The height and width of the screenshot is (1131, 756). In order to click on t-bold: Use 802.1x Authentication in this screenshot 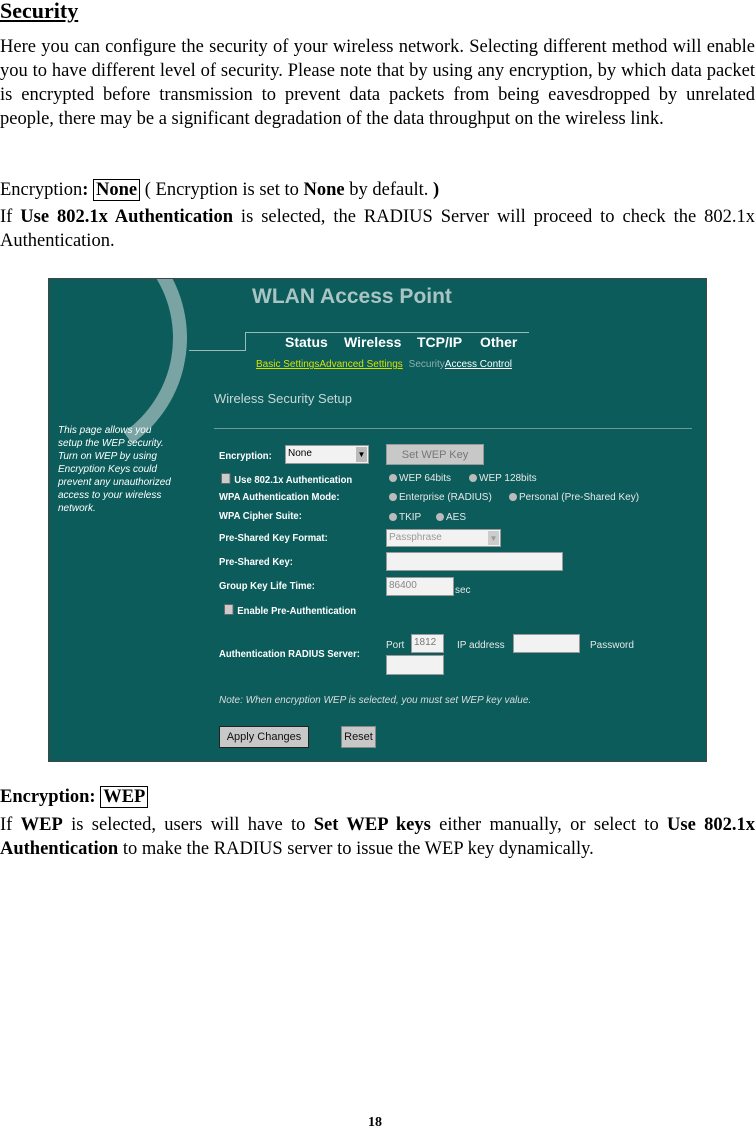, I will do `click(126, 217)`.